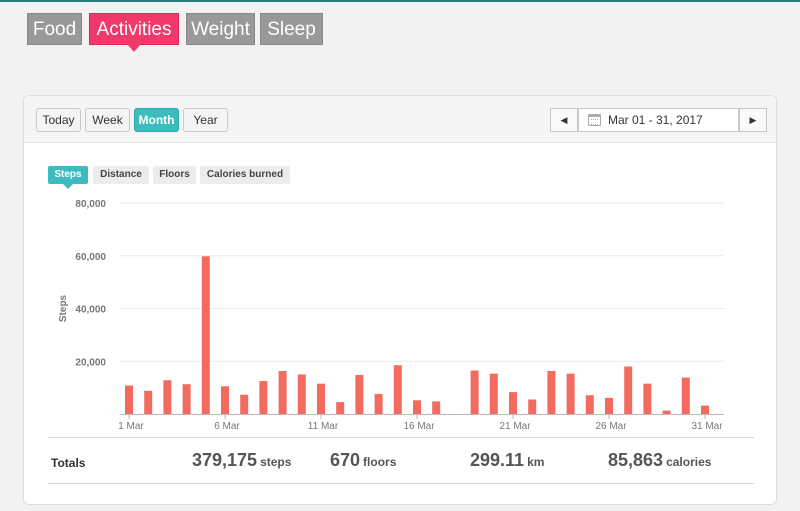  I want to click on y-tick-label: 40,000, so click(90, 310).